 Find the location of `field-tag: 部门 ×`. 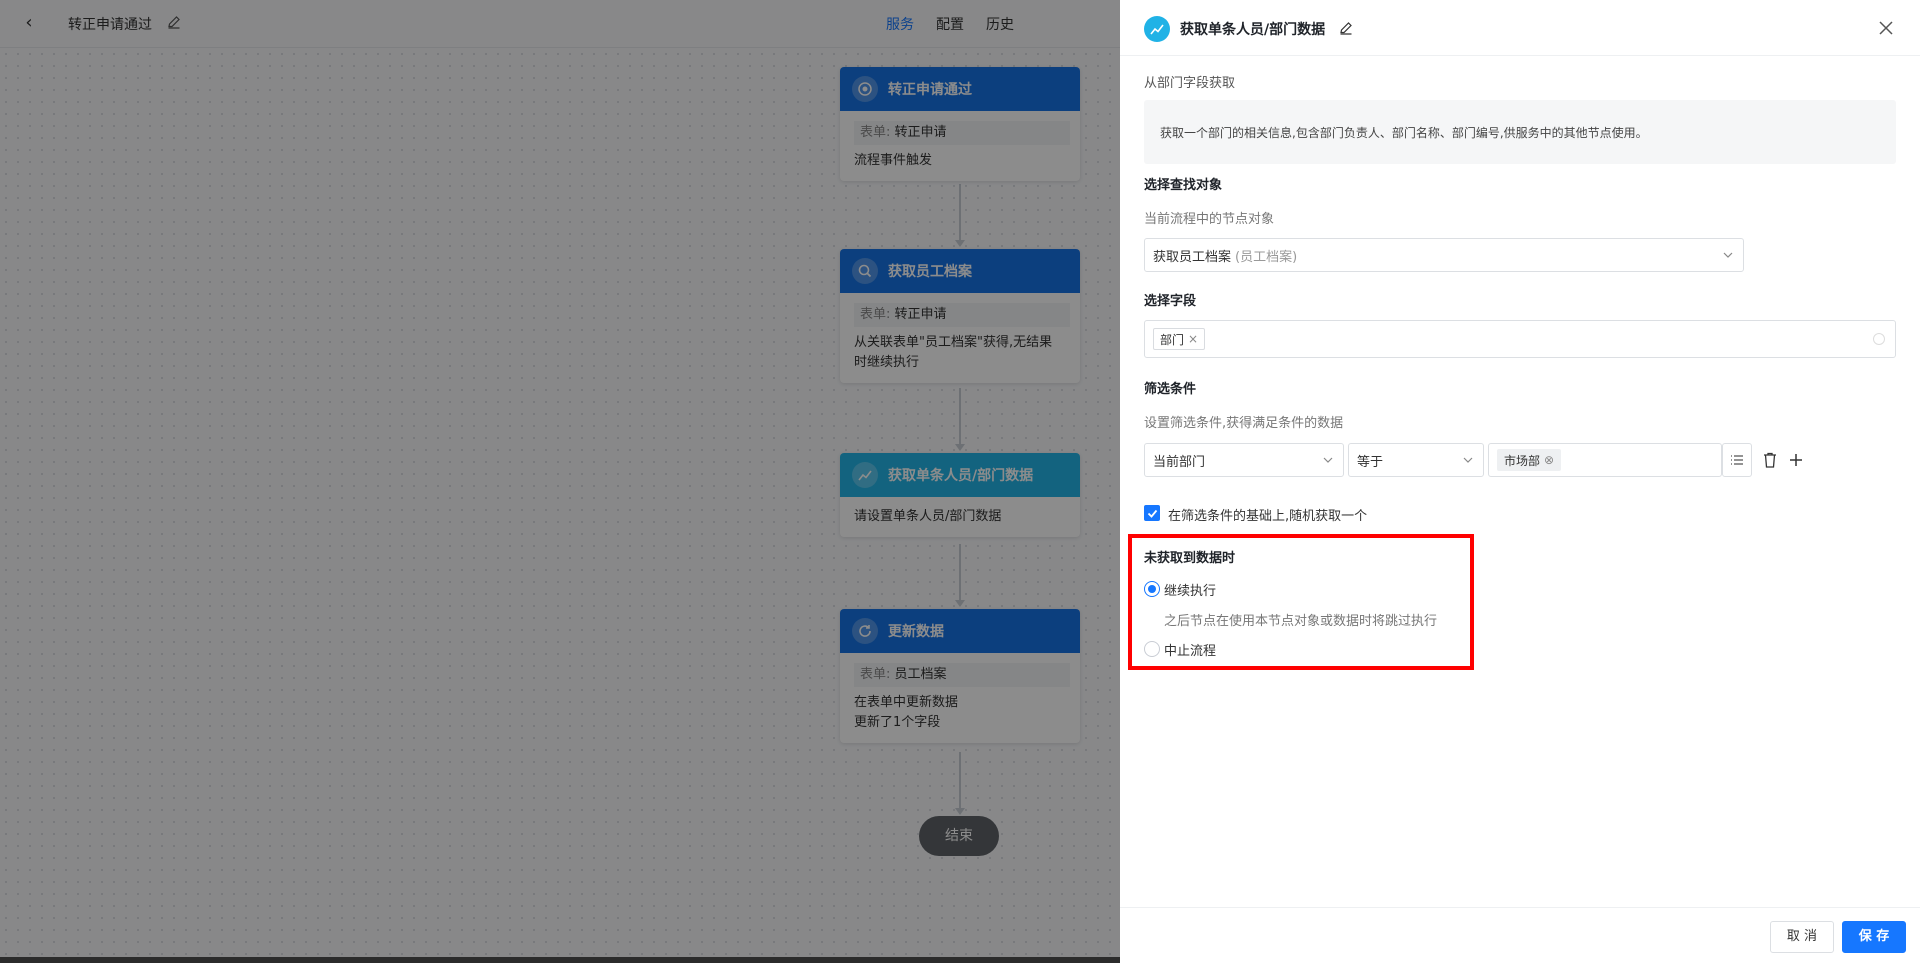

field-tag: 部门 × is located at coordinates (1179, 339).